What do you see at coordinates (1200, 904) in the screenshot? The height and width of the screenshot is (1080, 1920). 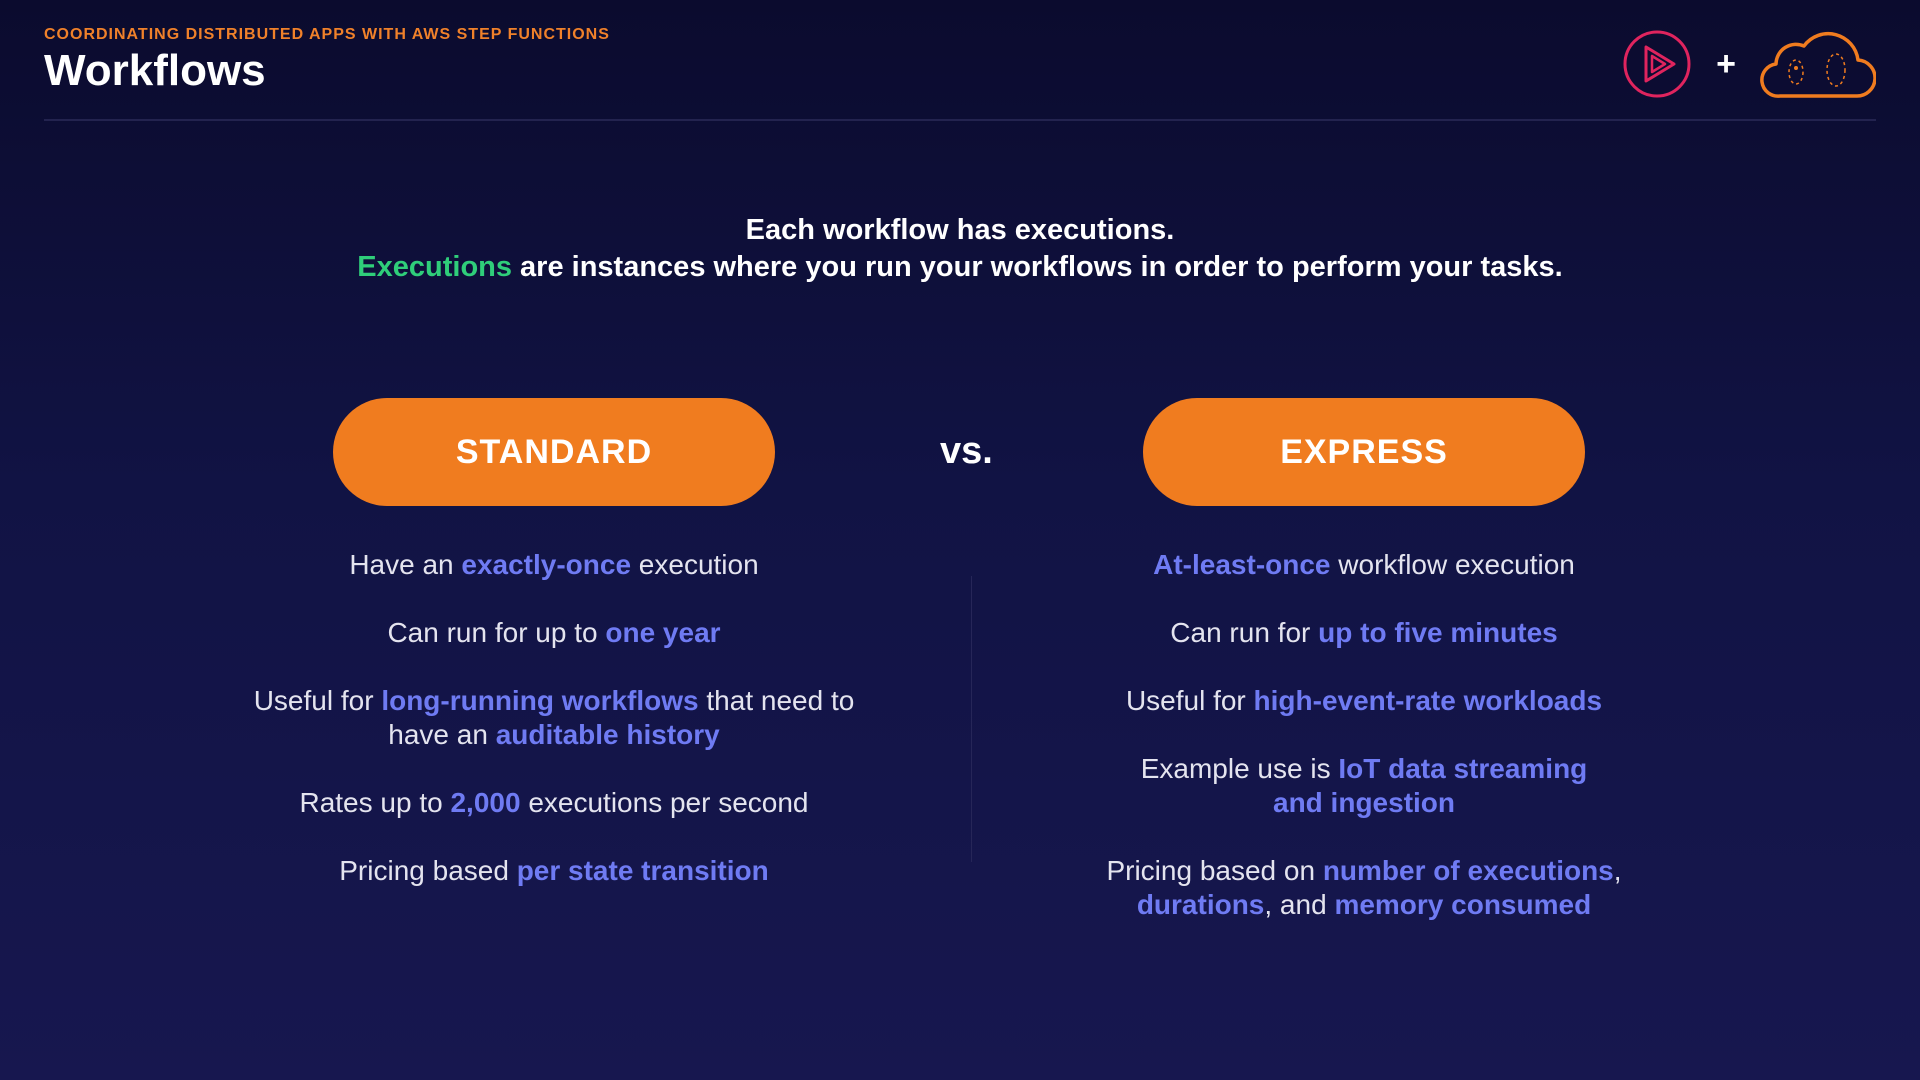 I see `highlight: durations` at bounding box center [1200, 904].